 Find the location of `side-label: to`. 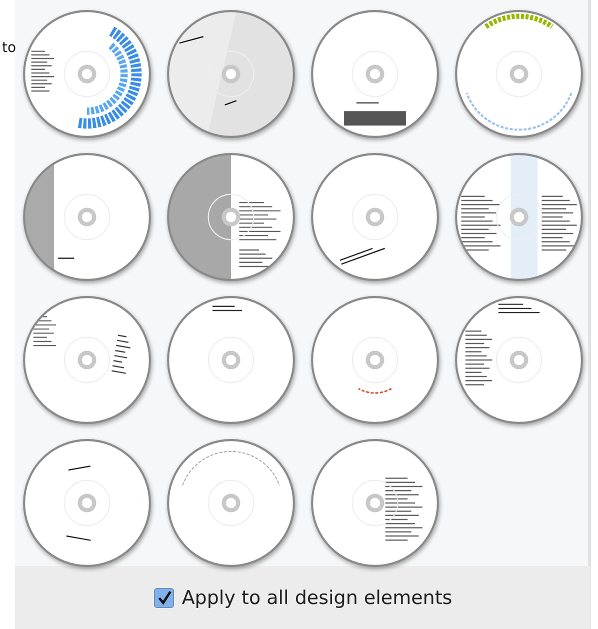

side-label: to is located at coordinates (9, 48).